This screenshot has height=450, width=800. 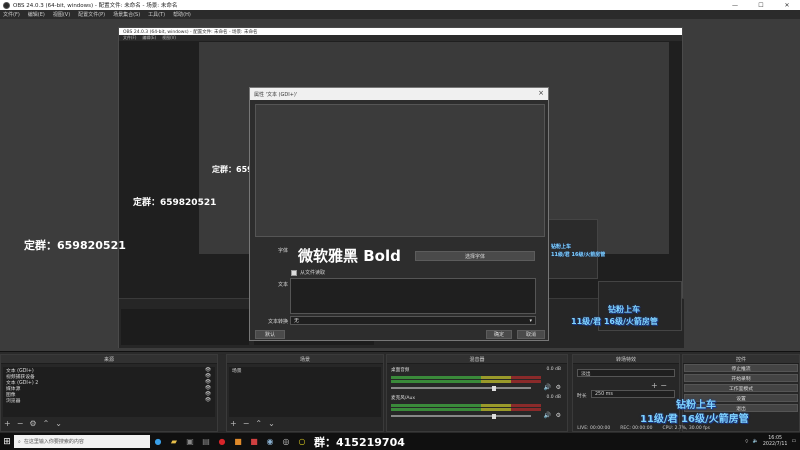 I want to click on read-from-file-checkbox, so click(x=294, y=272).